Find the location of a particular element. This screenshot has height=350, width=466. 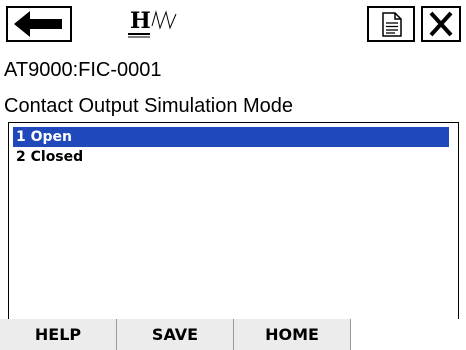

list-item-closed: 2 Closed is located at coordinates (48, 157).